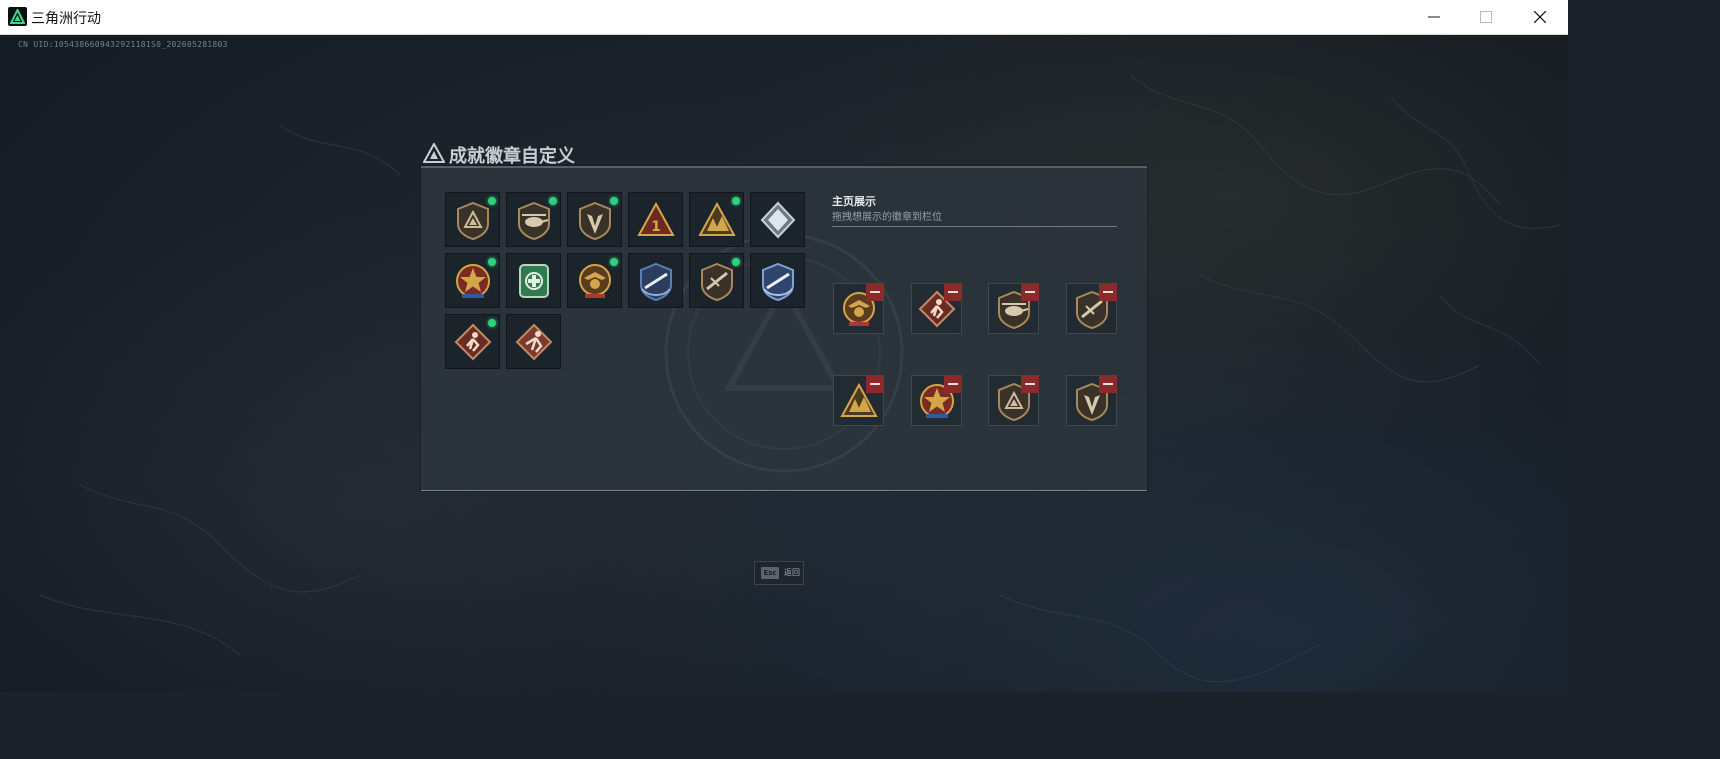  What do you see at coordinates (66, 19) in the screenshot?
I see `window-title: 三角洲行动` at bounding box center [66, 19].